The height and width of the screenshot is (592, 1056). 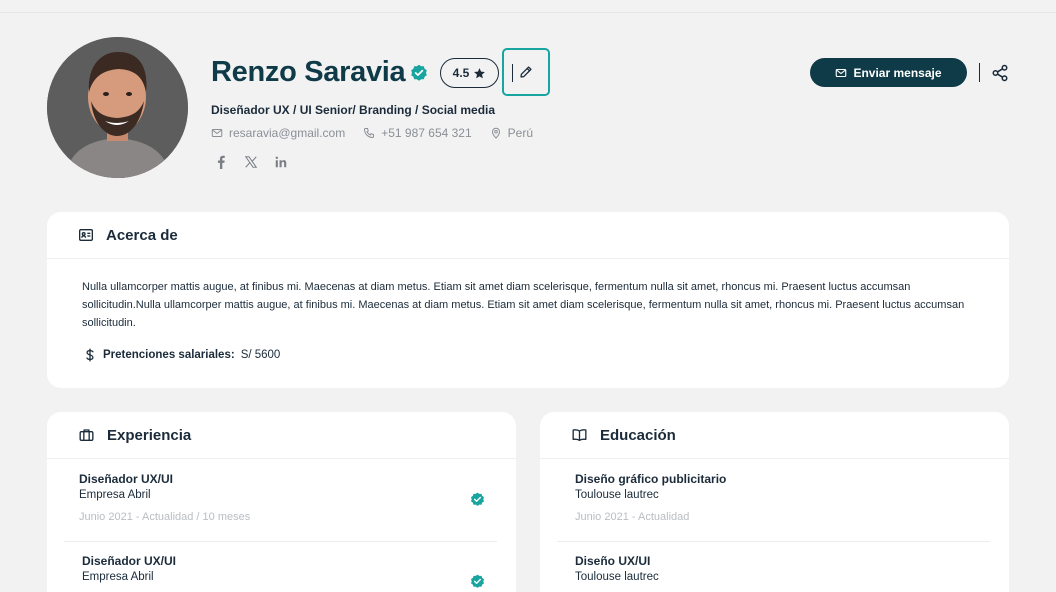 What do you see at coordinates (142, 235) in the screenshot?
I see `about-title: Acerca de` at bounding box center [142, 235].